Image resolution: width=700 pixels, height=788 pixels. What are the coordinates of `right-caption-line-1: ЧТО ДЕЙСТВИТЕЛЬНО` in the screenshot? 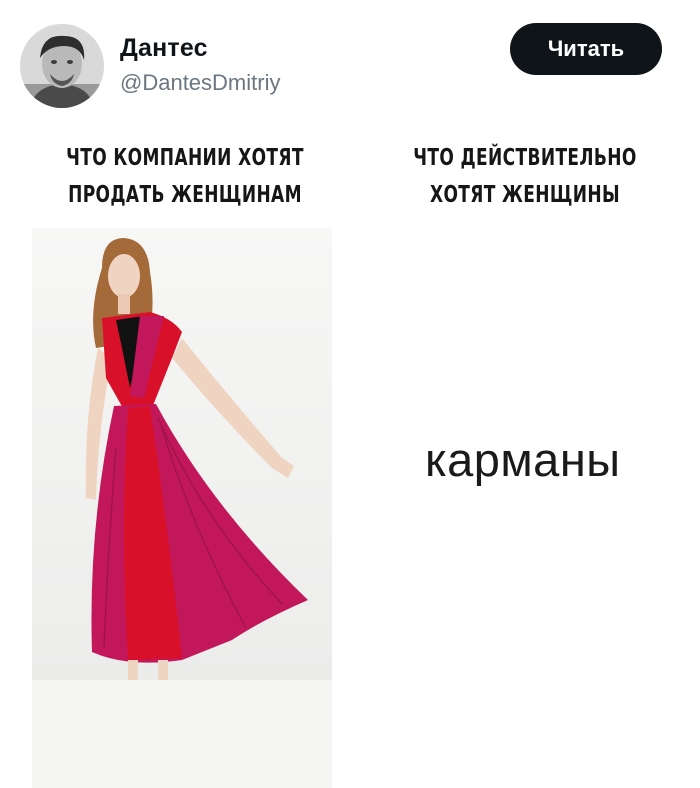 It's located at (525, 158).